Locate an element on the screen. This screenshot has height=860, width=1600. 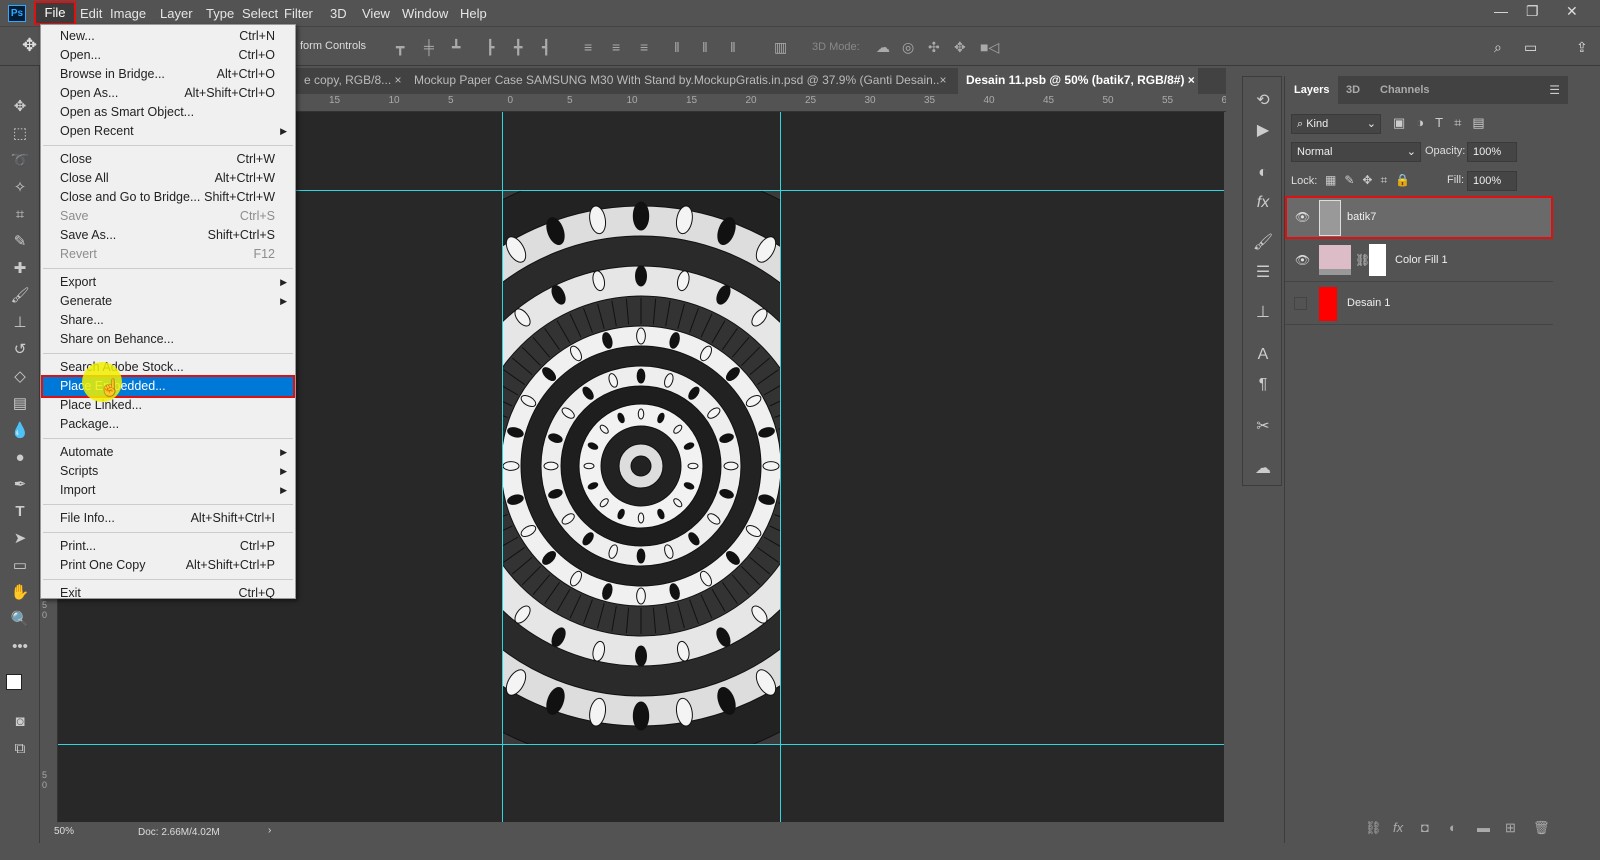
adjustments-panel-icon: ◐ is located at coordinates (1263, 173).